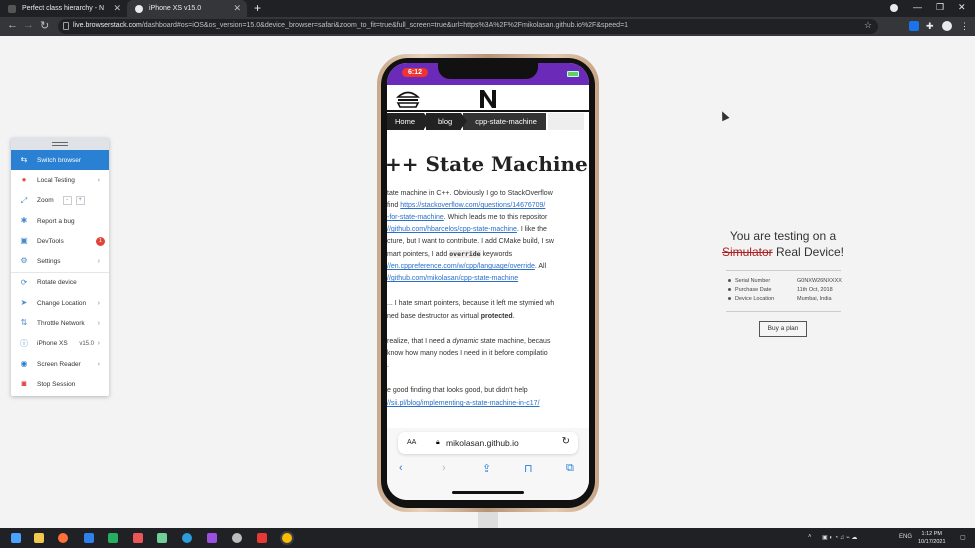 This screenshot has height=548, width=975. What do you see at coordinates (488, 443) in the screenshot?
I see `safari-address-bar: AA 🔒︎ mikolasan.github.io ↻` at bounding box center [488, 443].